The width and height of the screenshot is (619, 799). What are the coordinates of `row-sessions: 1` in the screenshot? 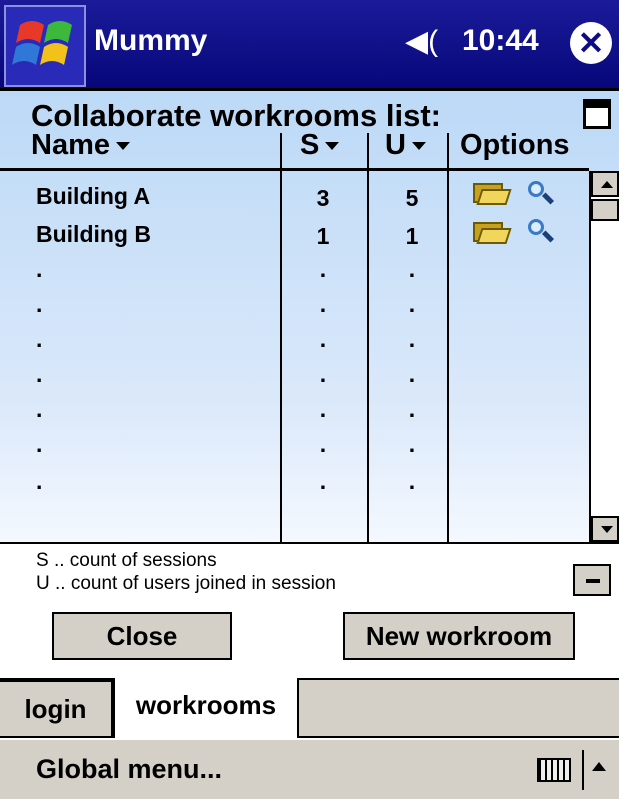 It's located at (323, 236).